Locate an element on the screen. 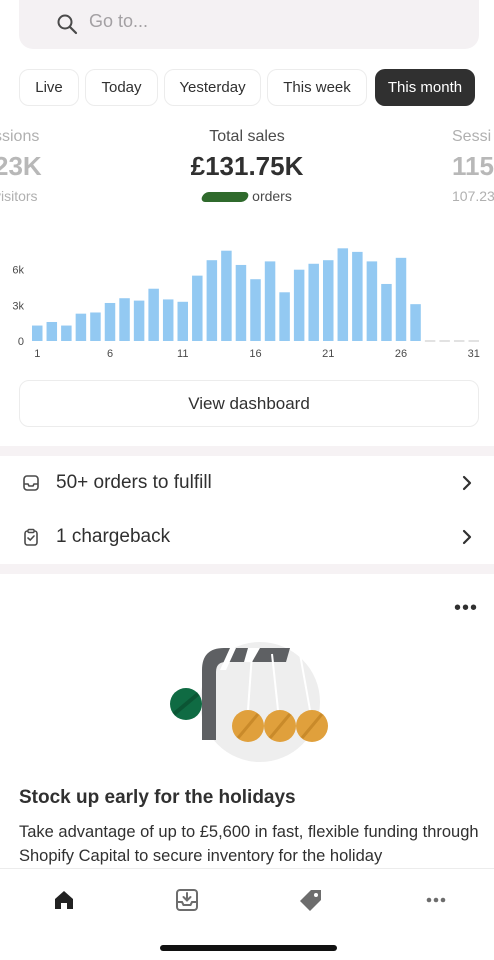  x-tick-label: 16 is located at coordinates (255, 354).